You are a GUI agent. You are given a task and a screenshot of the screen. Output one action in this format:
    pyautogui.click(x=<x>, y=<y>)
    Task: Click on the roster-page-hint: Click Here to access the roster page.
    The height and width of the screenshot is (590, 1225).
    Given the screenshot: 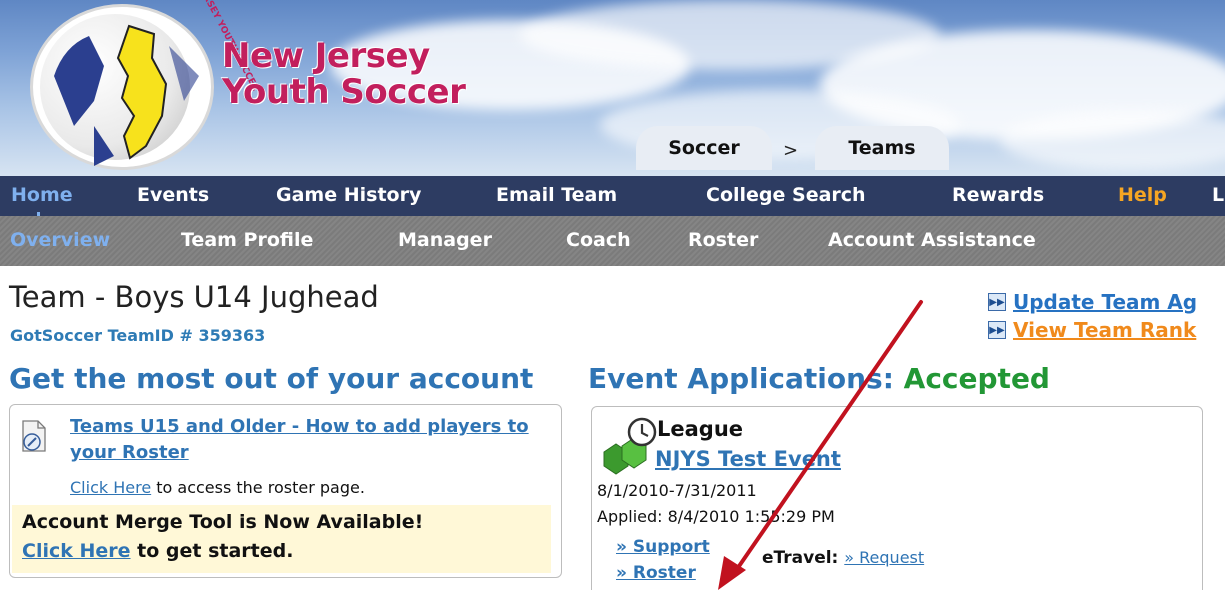 What is the action you would take?
    pyautogui.click(x=217, y=487)
    